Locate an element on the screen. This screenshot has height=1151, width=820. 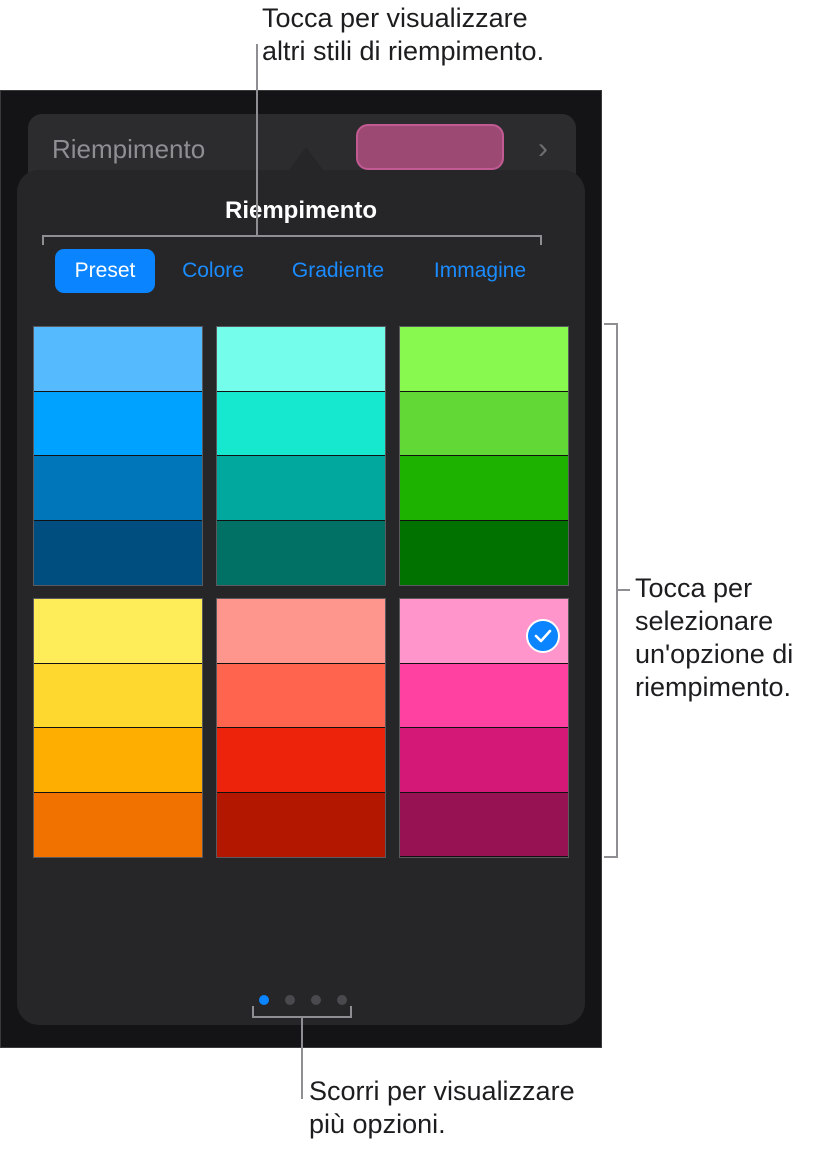
callout-line-bottom is located at coordinates (302, 1057).